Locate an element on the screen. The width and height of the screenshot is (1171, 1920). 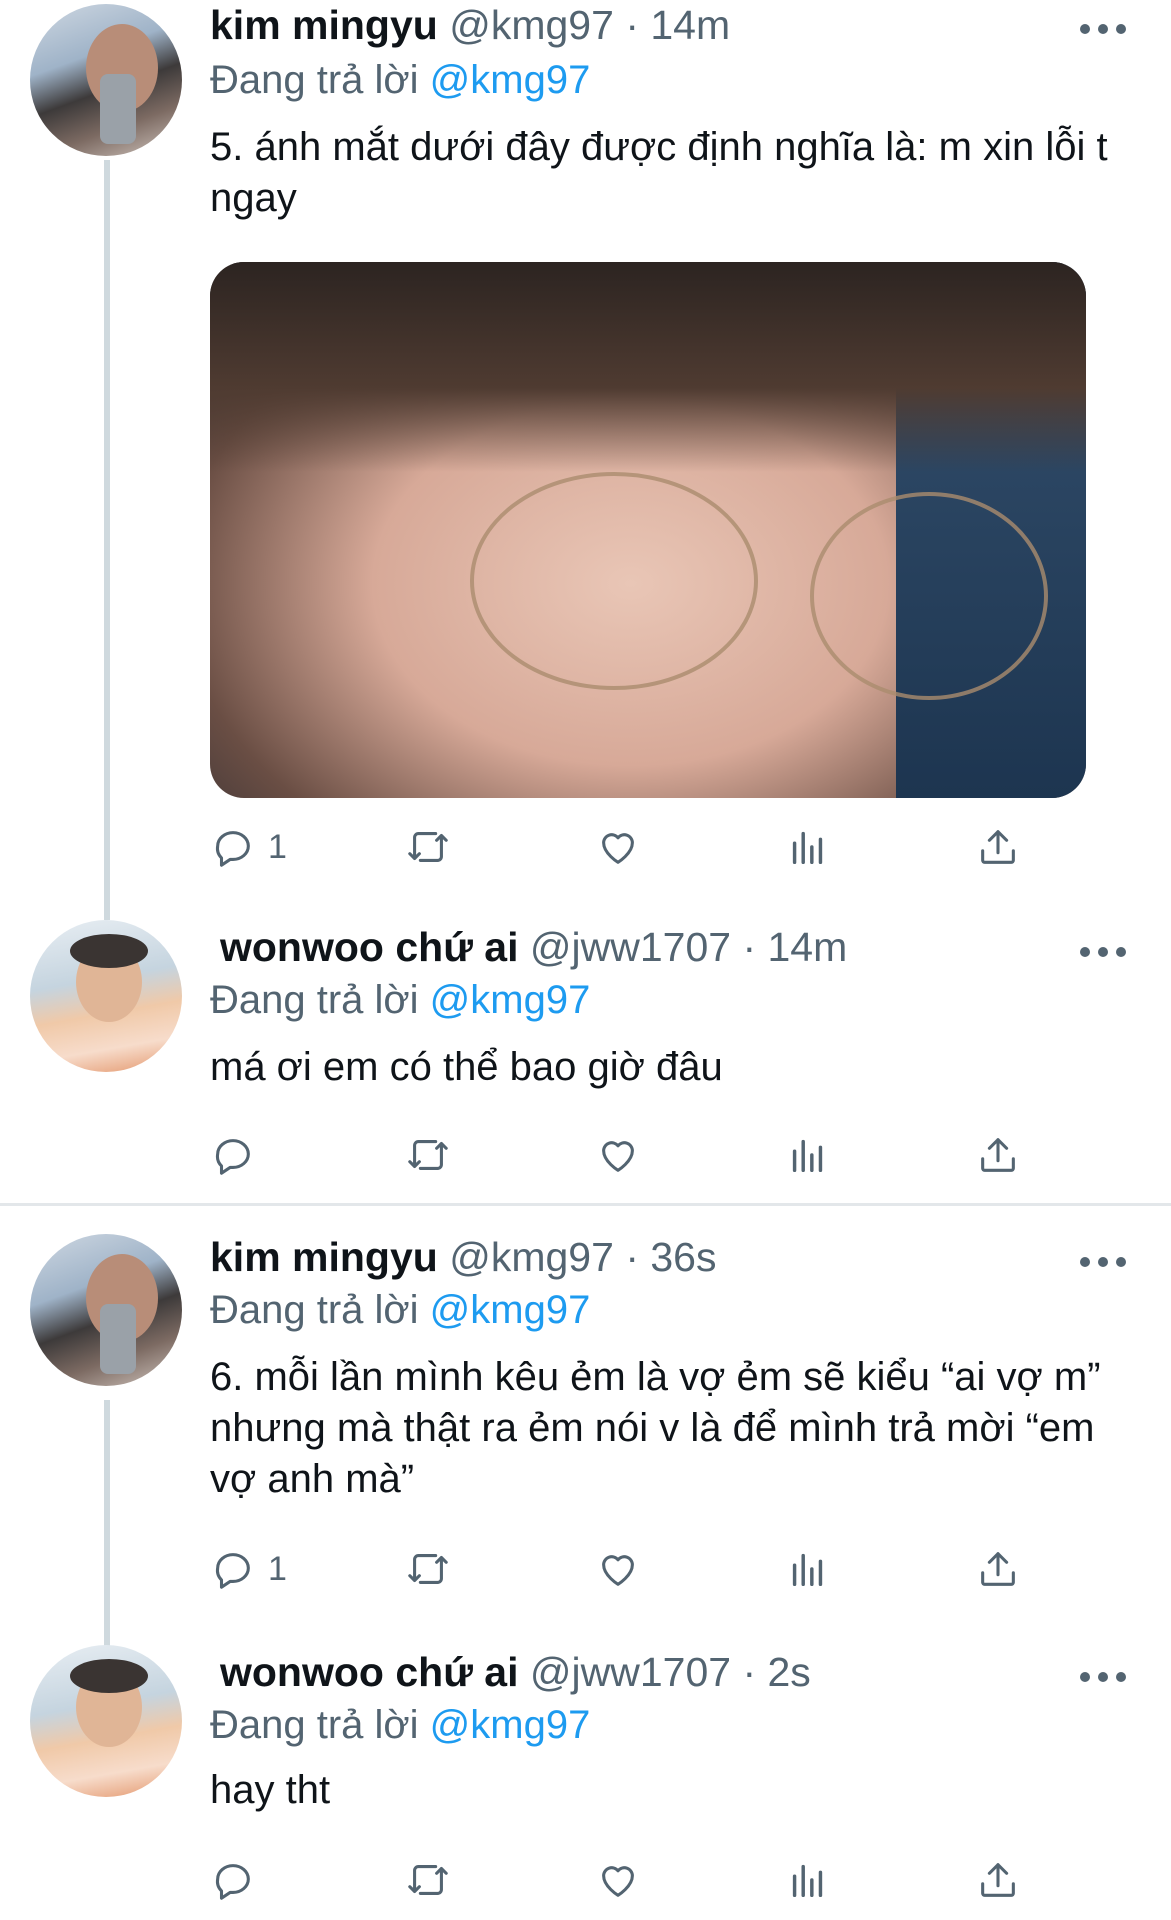
author-line: kim mingyu @kmg97 · 36s is located at coordinates (463, 1257).